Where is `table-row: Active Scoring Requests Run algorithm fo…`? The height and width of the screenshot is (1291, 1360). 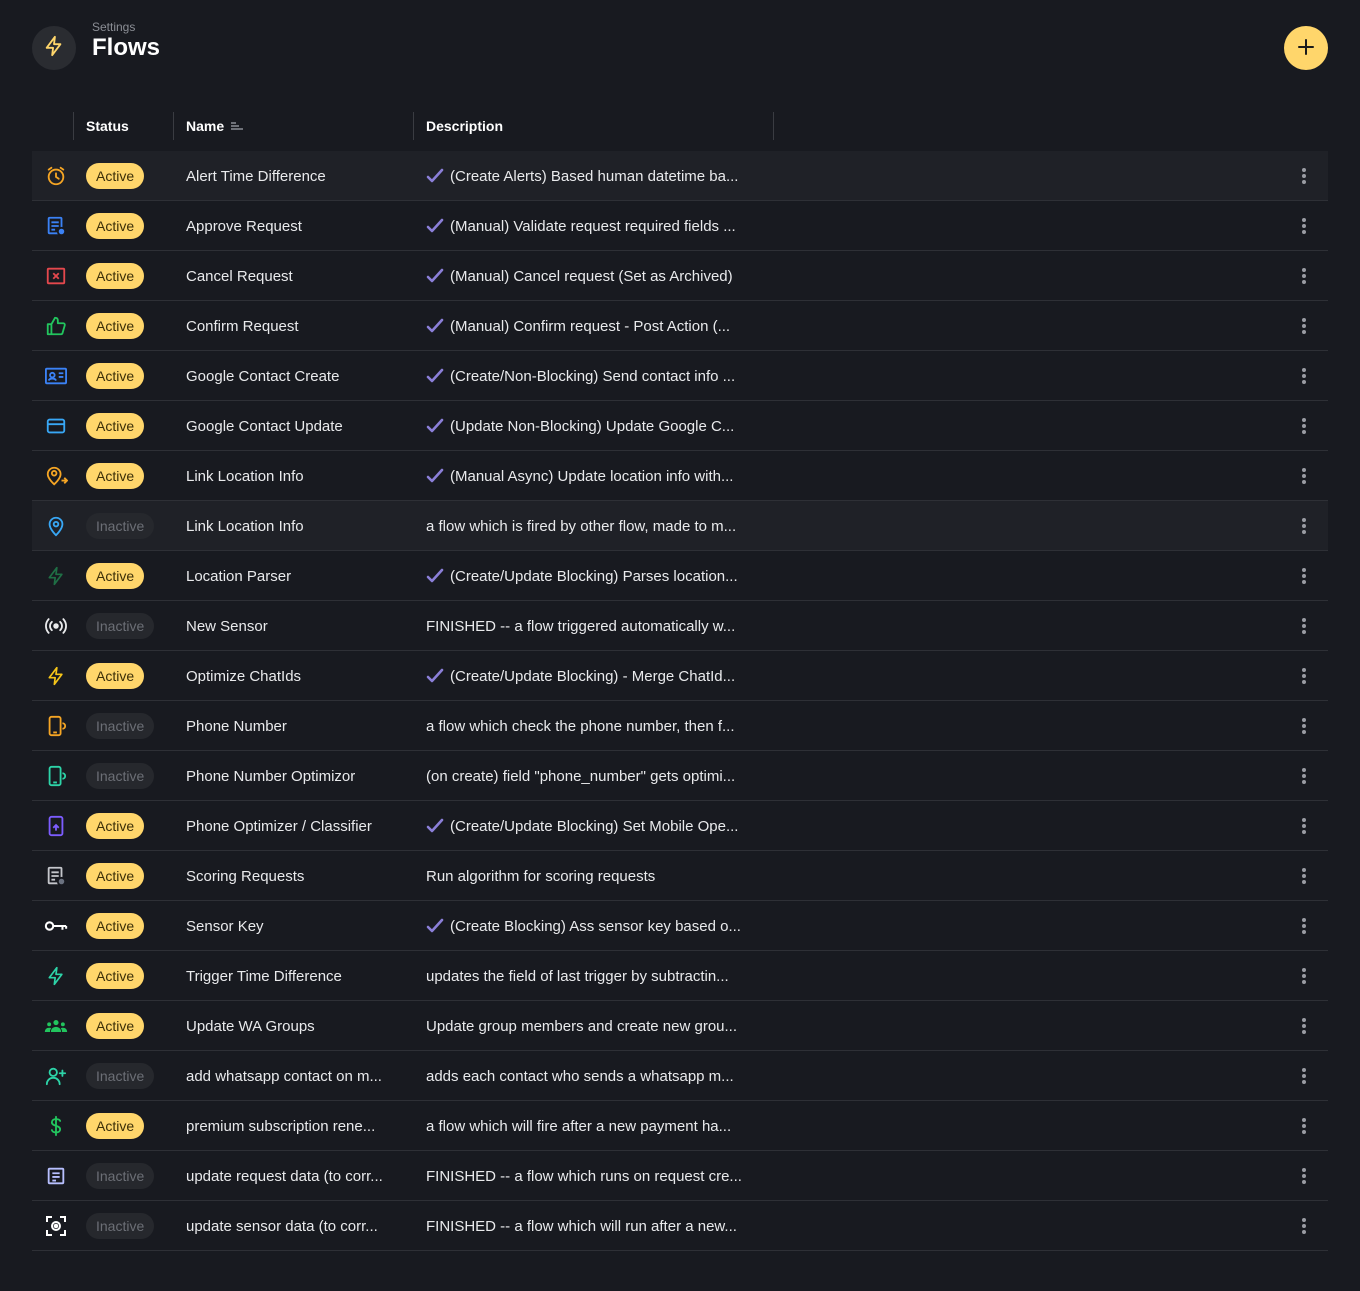 table-row: Active Scoring Requests Run algorithm fo… is located at coordinates (680, 876).